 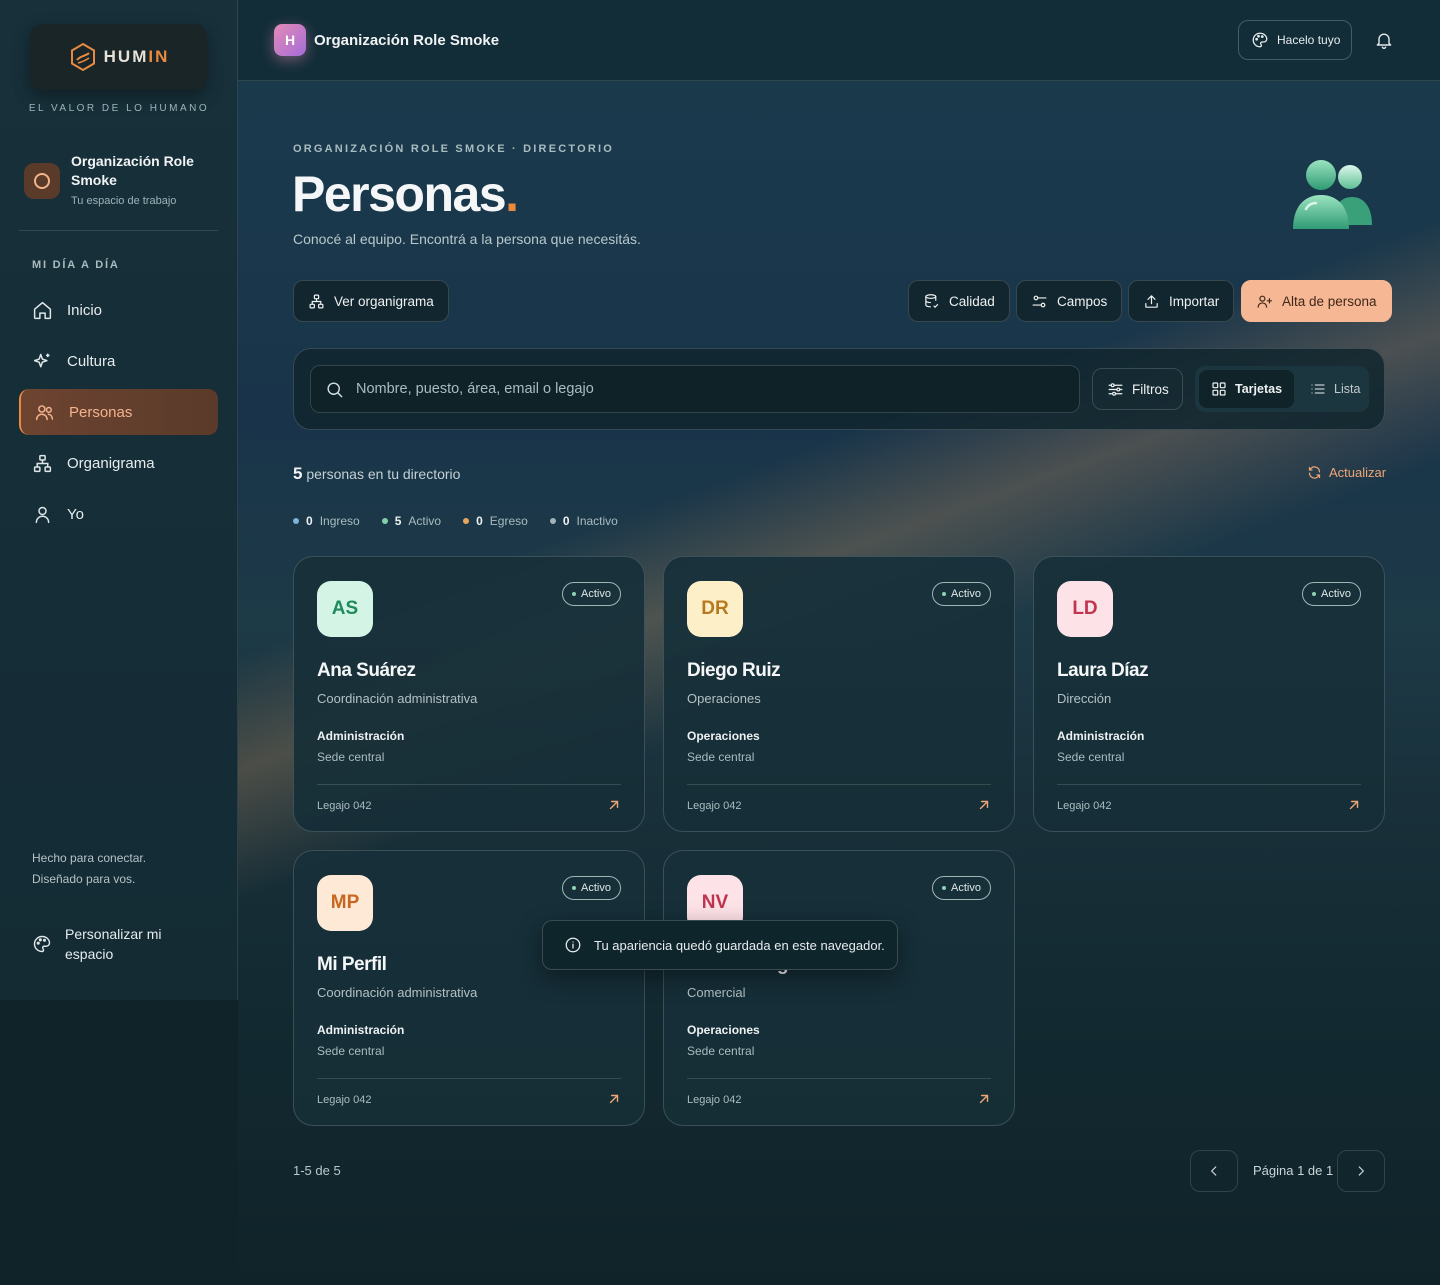 What do you see at coordinates (42, 181) in the screenshot?
I see `org-avatar` at bounding box center [42, 181].